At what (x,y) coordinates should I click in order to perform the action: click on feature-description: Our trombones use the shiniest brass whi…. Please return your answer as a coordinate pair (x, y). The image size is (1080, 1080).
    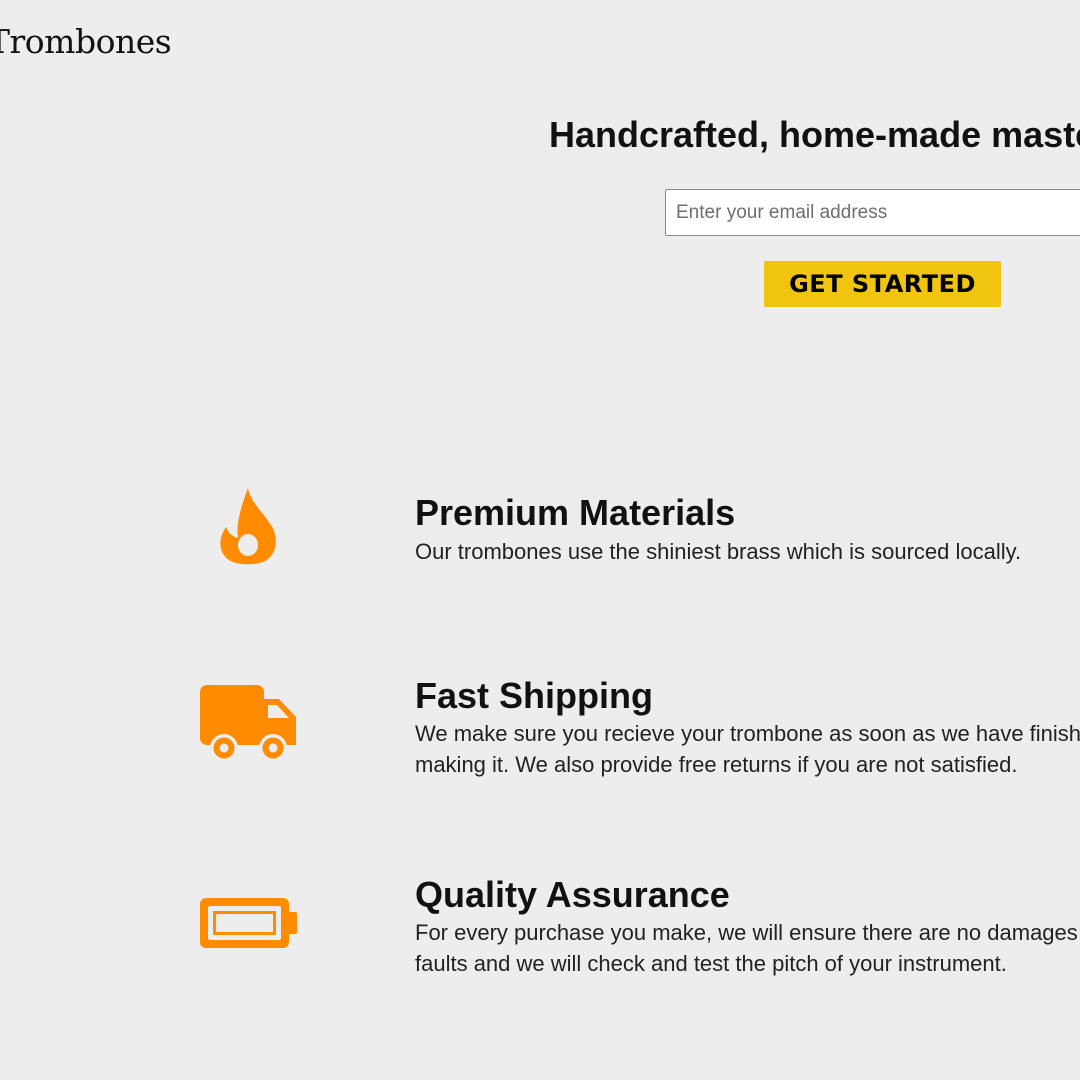
    Looking at the image, I should click on (718, 551).